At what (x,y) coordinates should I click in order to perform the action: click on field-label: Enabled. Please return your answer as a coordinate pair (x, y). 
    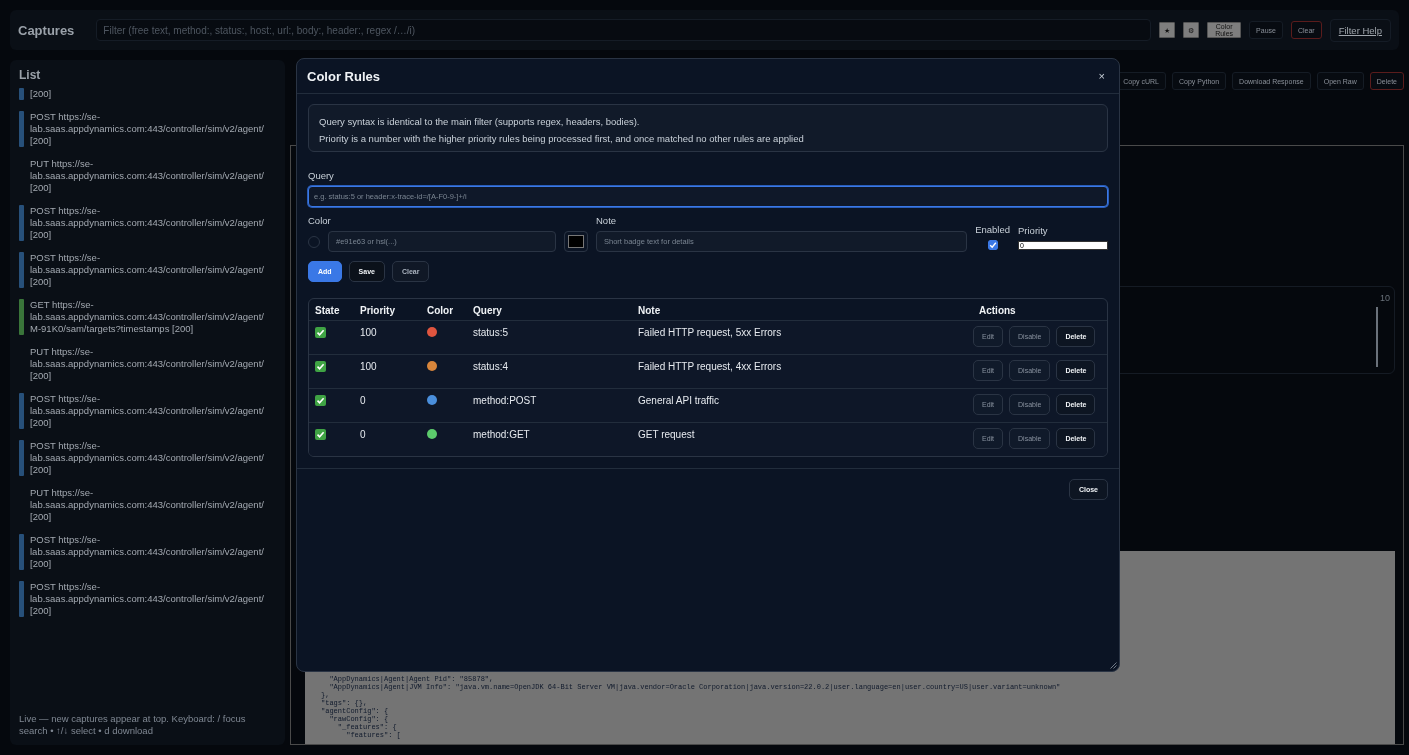
    Looking at the image, I should click on (992, 229).